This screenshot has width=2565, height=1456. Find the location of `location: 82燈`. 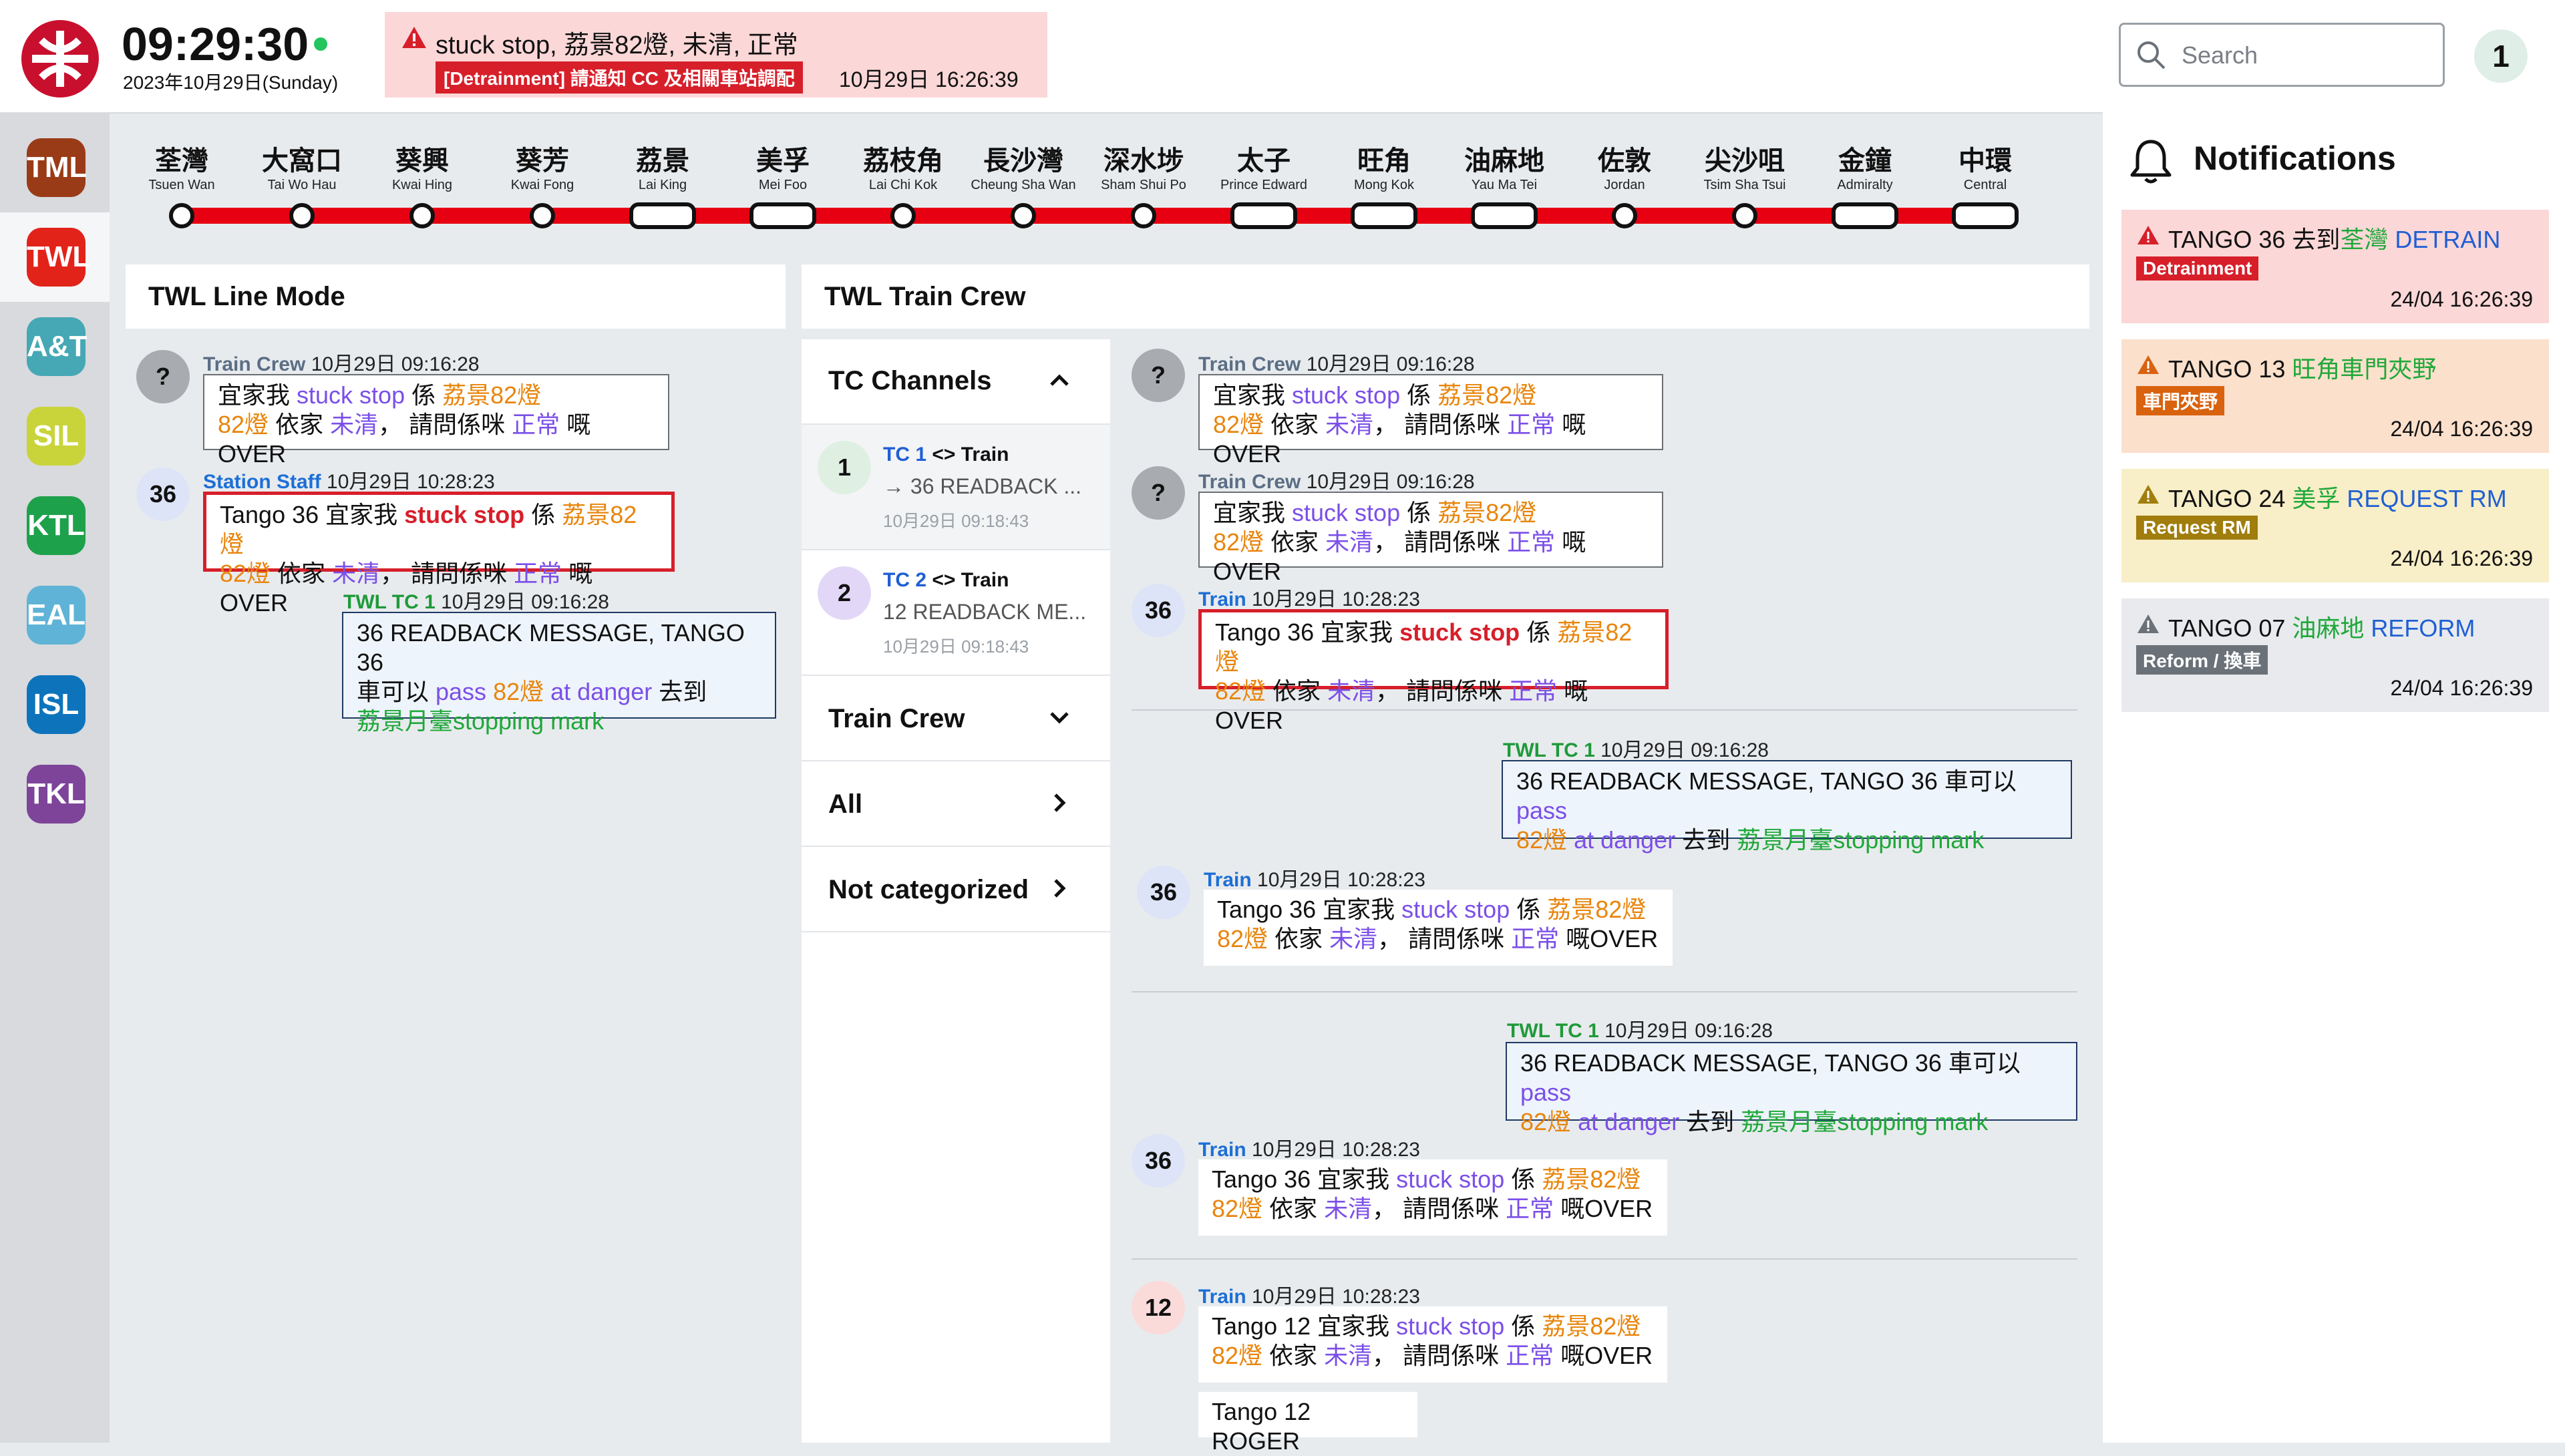

location: 82燈 is located at coordinates (1237, 1209).